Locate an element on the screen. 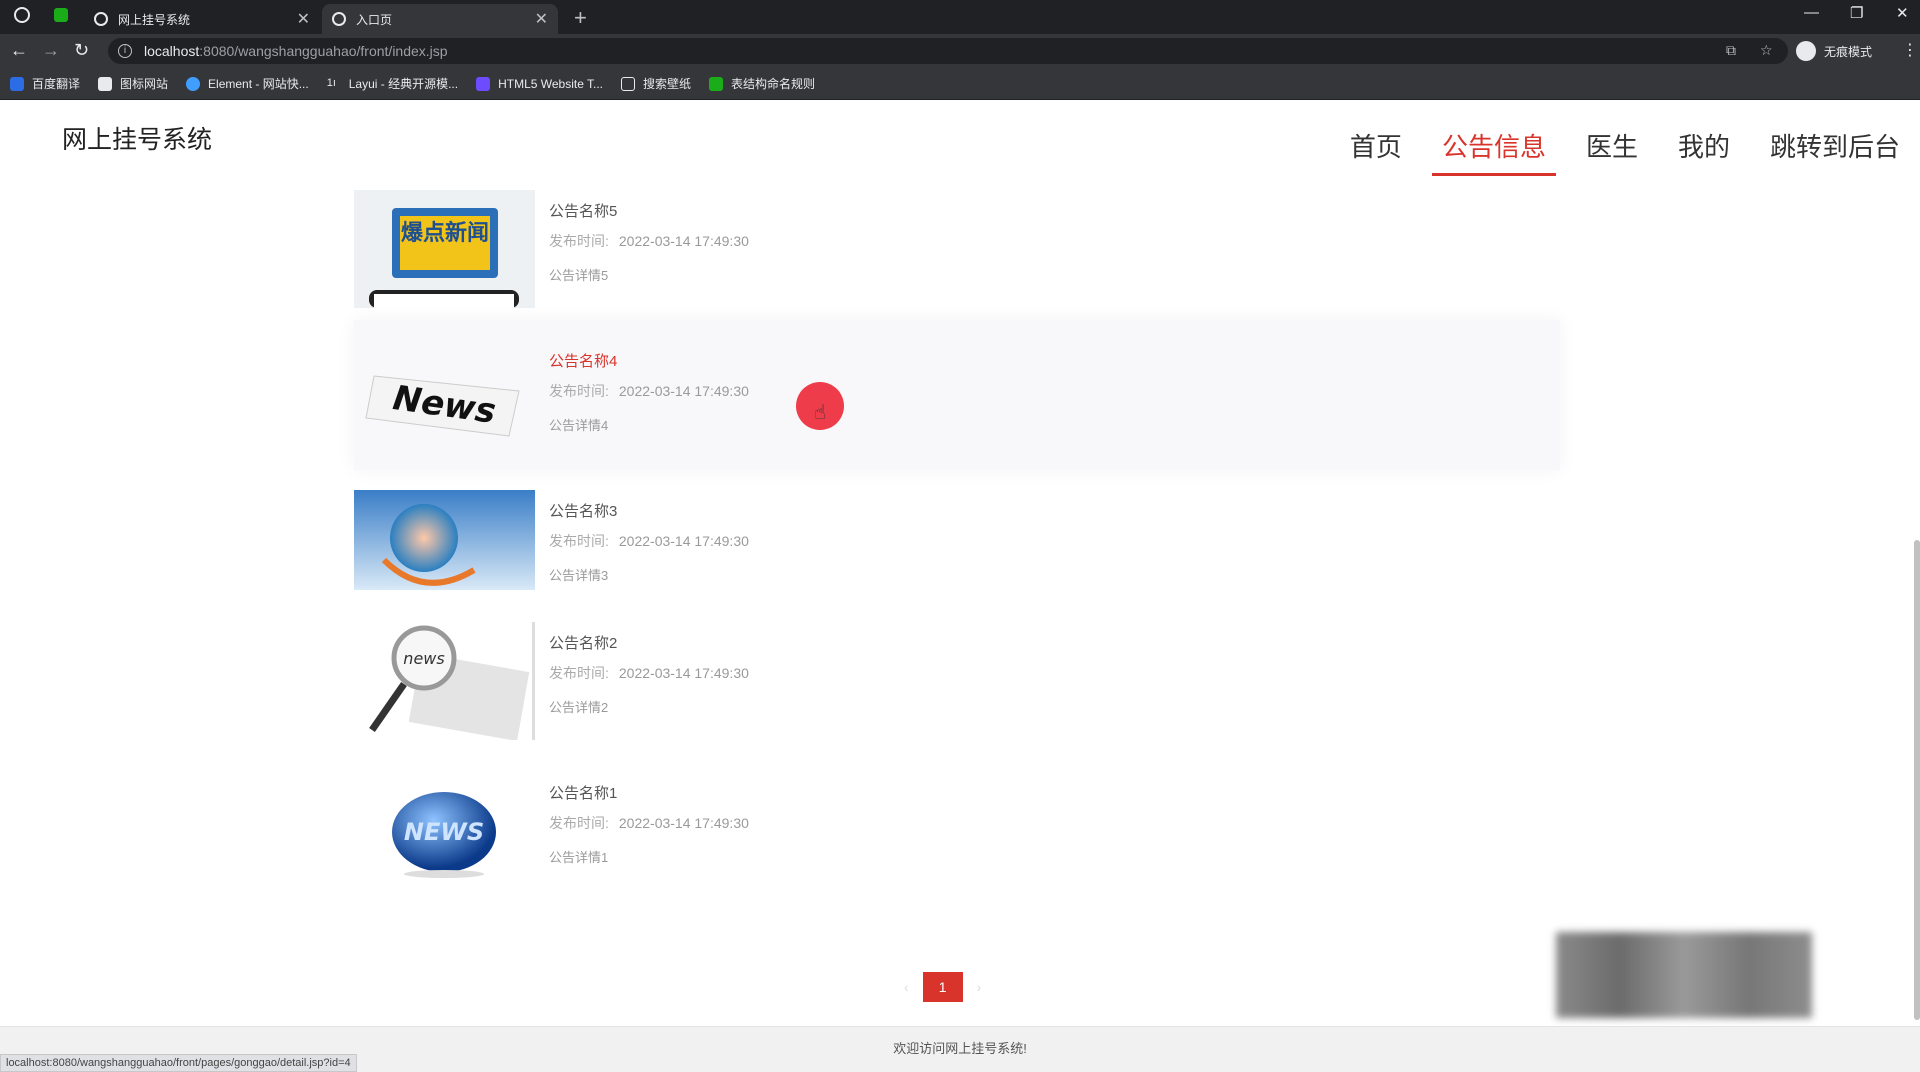  new-tab-button: + is located at coordinates (580, 18).